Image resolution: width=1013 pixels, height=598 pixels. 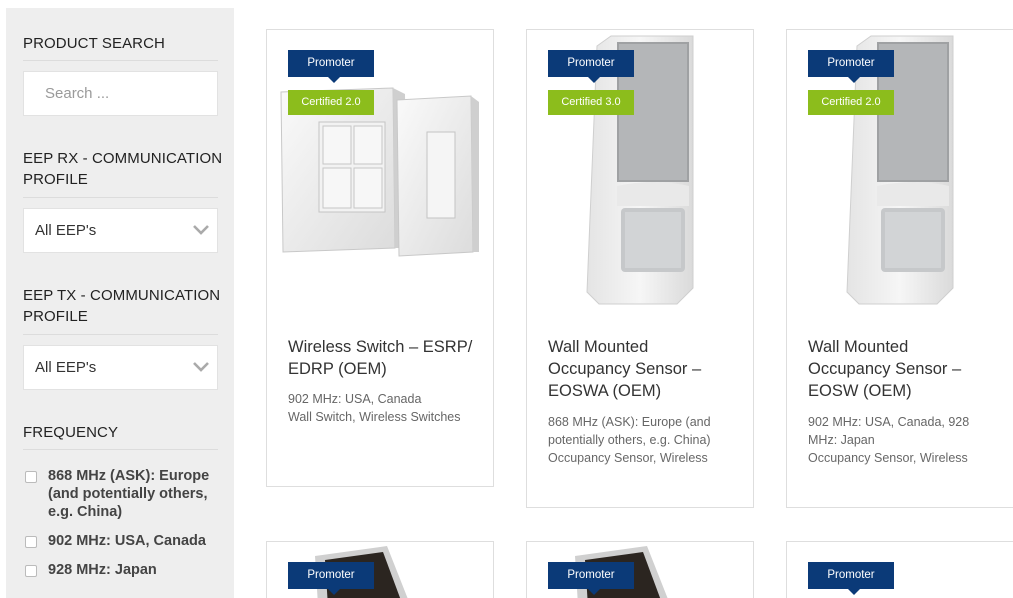 What do you see at coordinates (123, 158) in the screenshot?
I see `eep-rx-heading-line1: EEP RX - COMMUNICATION` at bounding box center [123, 158].